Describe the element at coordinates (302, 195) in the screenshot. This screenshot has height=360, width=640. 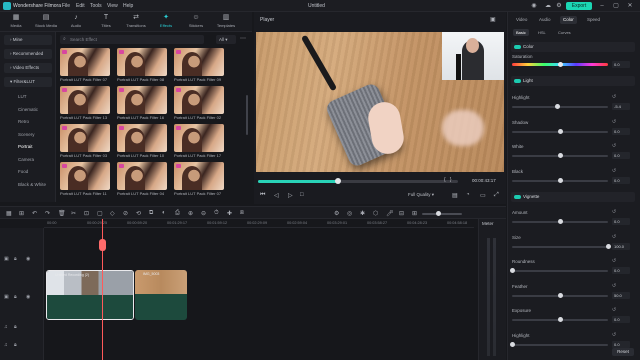
I see `stop-icon: □` at that location.